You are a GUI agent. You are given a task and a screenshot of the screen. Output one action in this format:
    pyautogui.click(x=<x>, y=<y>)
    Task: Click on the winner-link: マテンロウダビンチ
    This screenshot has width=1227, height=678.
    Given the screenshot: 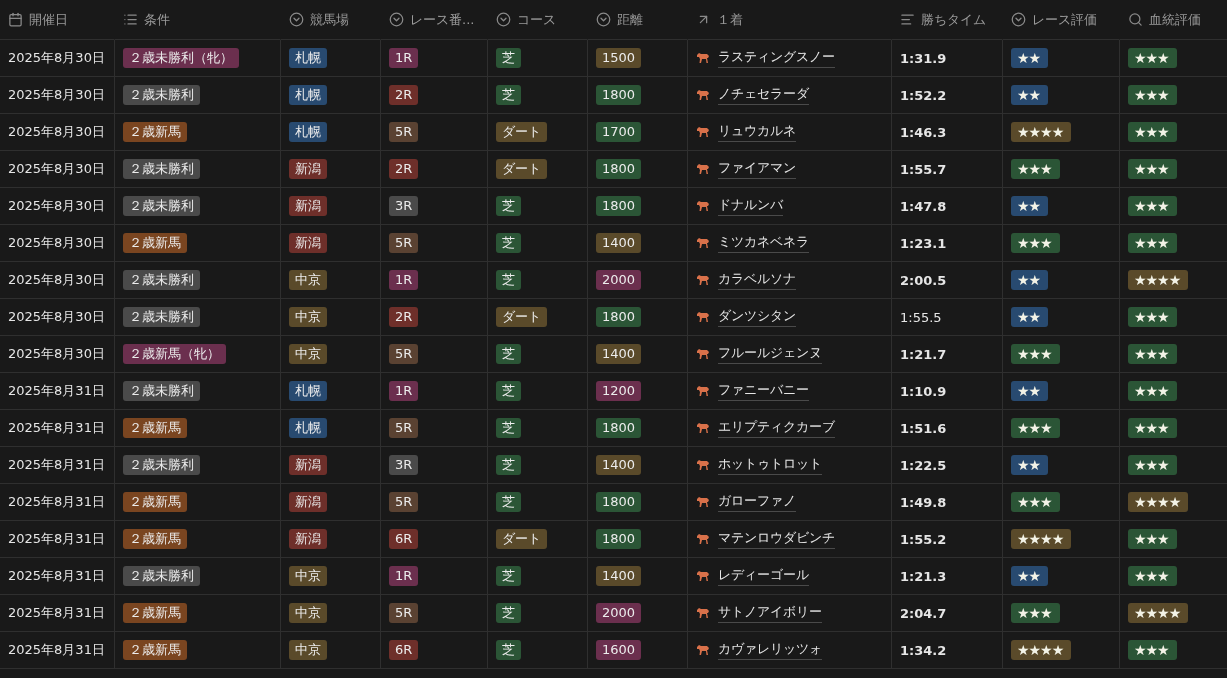 What is the action you would take?
    pyautogui.click(x=776, y=539)
    